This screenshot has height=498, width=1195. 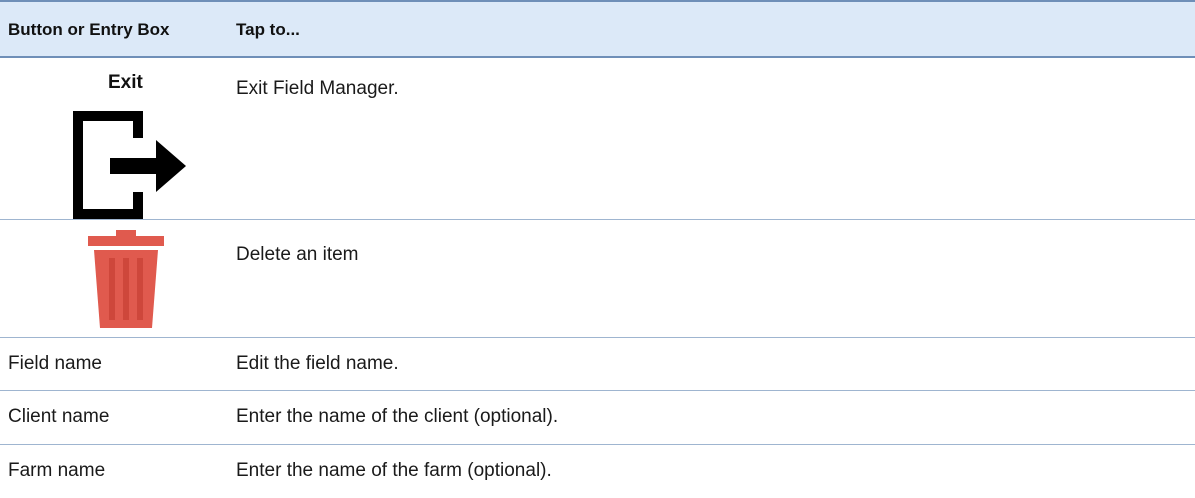 What do you see at coordinates (126, 279) in the screenshot?
I see `trash-icon` at bounding box center [126, 279].